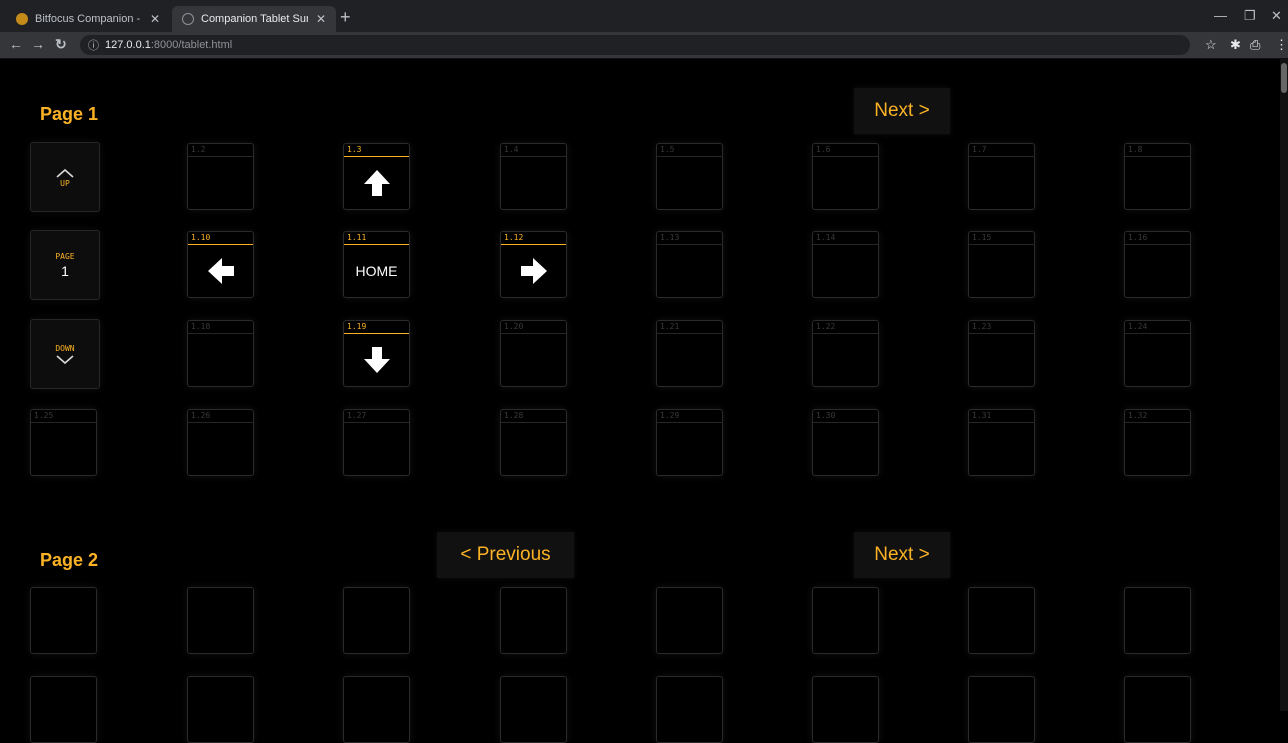  I want to click on back-icon: ←, so click(16, 44).